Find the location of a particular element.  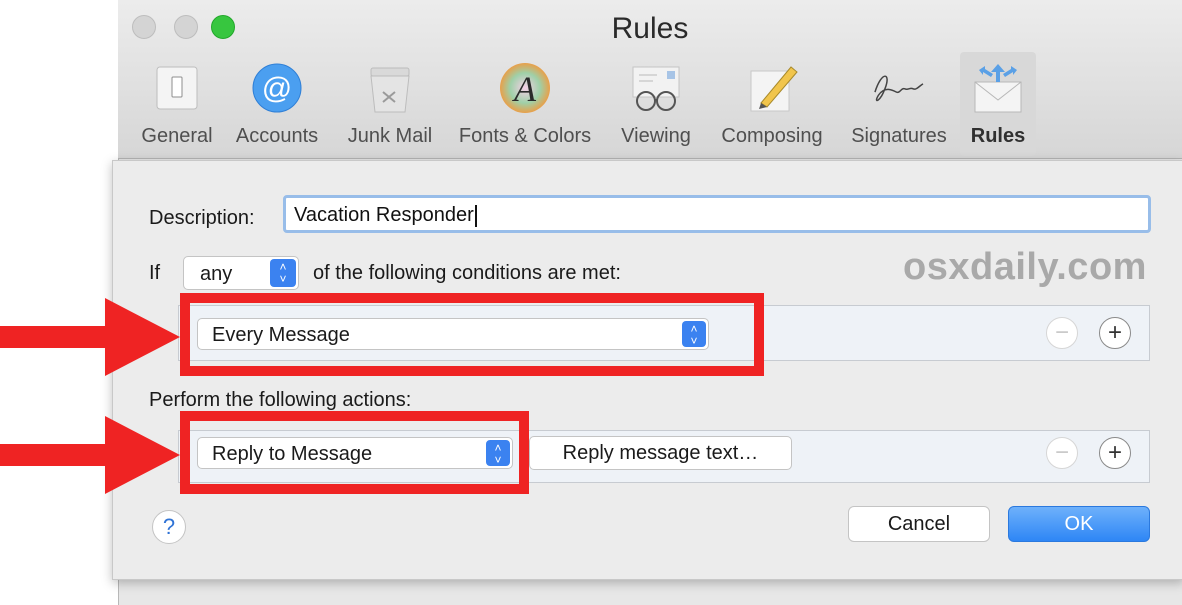

remove-action-button: − is located at coordinates (1062, 453).